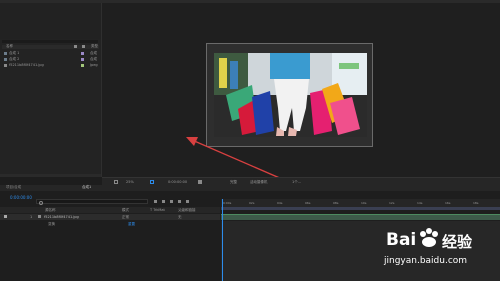 The height and width of the screenshot is (281, 500). Describe the element at coordinates (187, 210) in the screenshot. I see `column-parent: 父级和链接` at that location.